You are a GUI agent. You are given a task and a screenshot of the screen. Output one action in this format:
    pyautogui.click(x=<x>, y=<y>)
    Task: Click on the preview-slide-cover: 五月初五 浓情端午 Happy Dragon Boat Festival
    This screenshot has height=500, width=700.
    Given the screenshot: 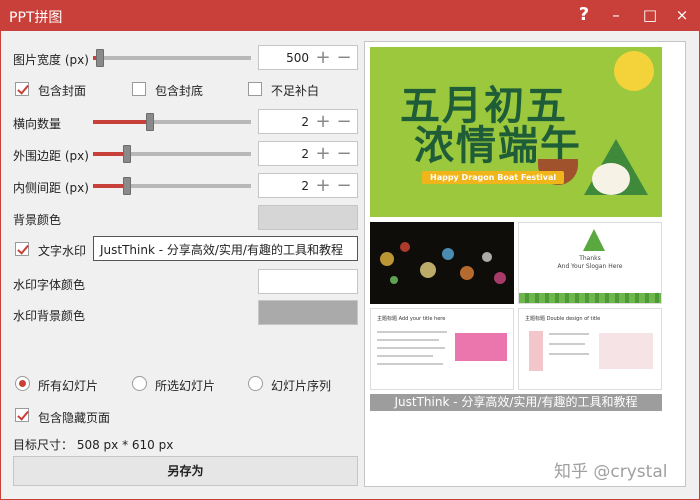 What is the action you would take?
    pyautogui.click(x=516, y=132)
    